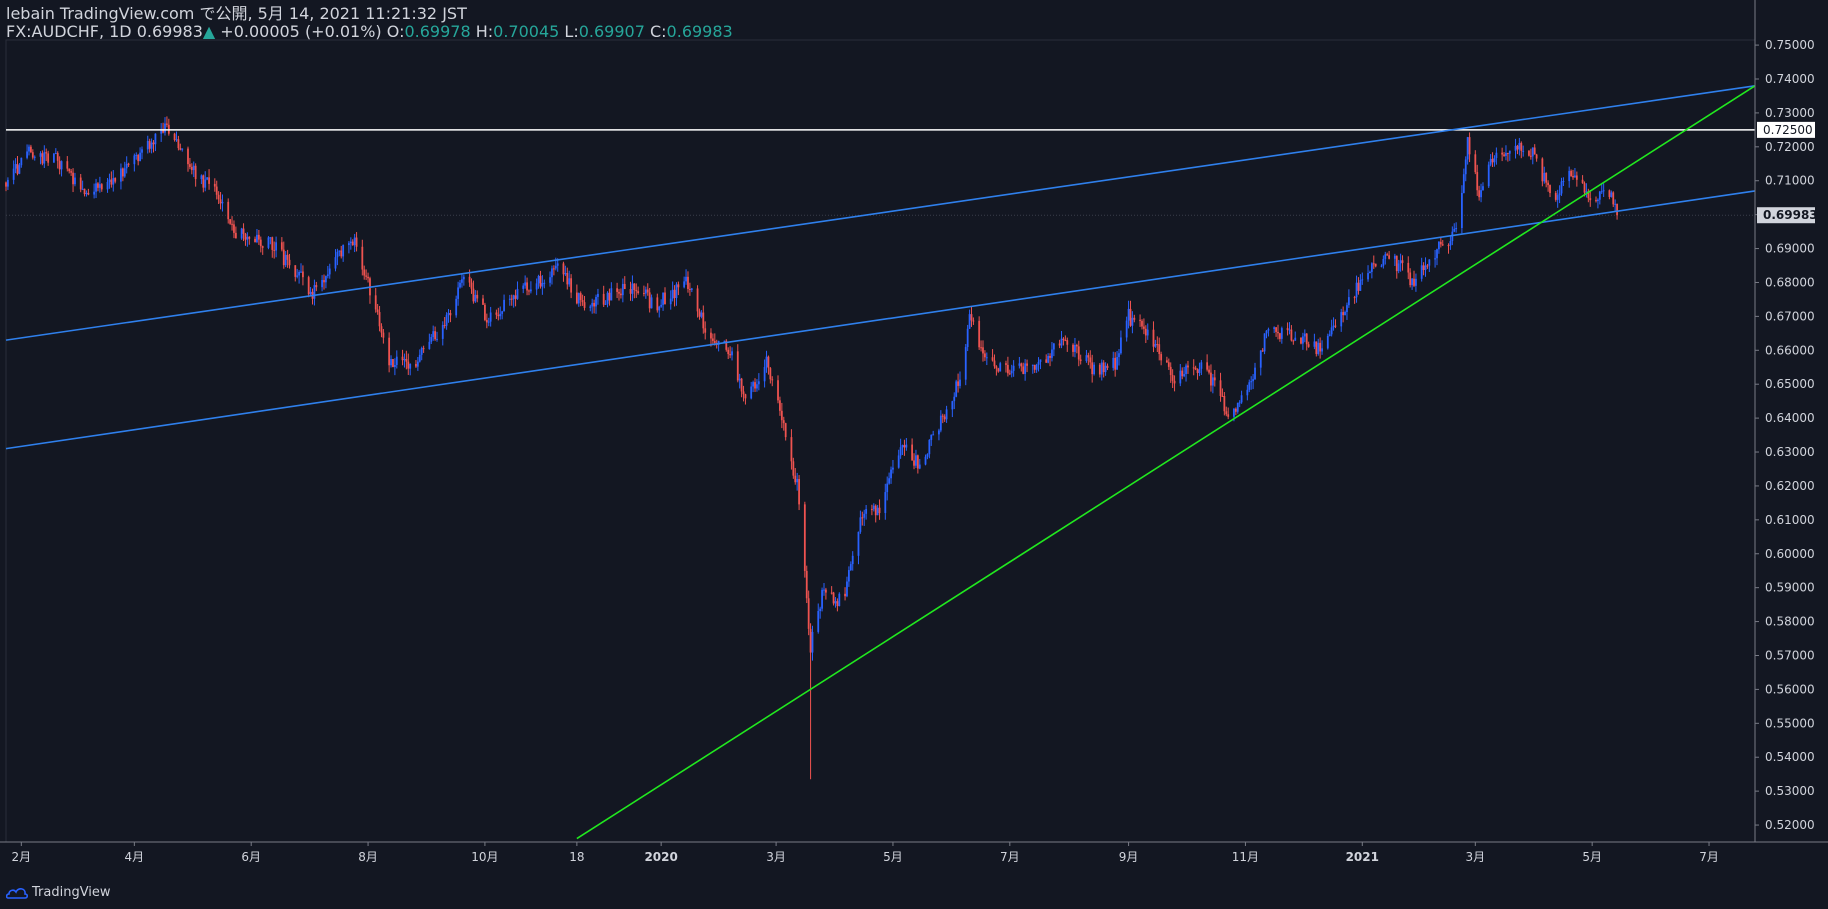  Describe the element at coordinates (58, 892) in the screenshot. I see `tradingview-logo: TradingView` at that location.